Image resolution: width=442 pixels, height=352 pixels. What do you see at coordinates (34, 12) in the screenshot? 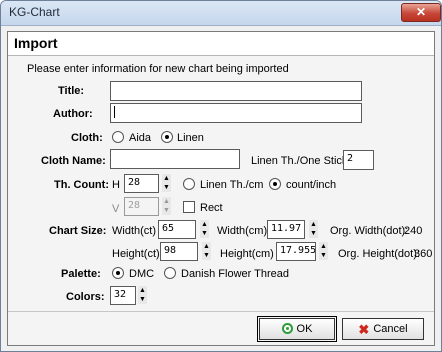
I see `window-title: KG-Chart` at bounding box center [34, 12].